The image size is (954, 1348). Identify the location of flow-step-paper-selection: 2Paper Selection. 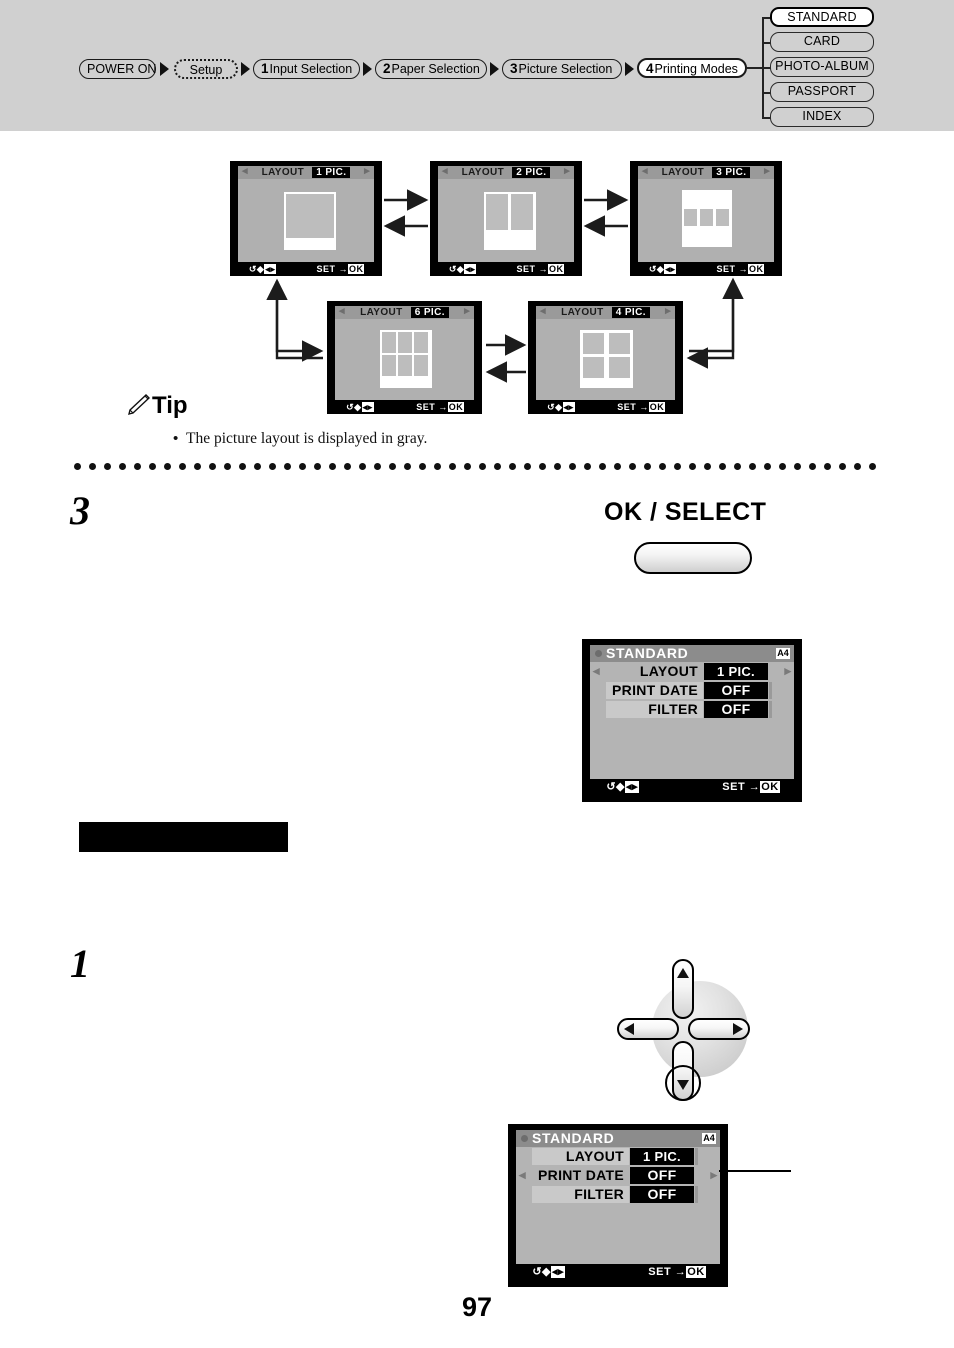
(431, 69).